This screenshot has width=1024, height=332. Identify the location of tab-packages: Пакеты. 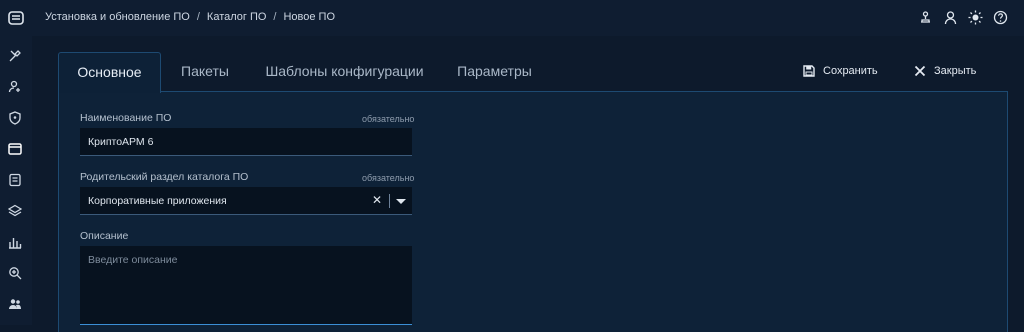
(205, 71).